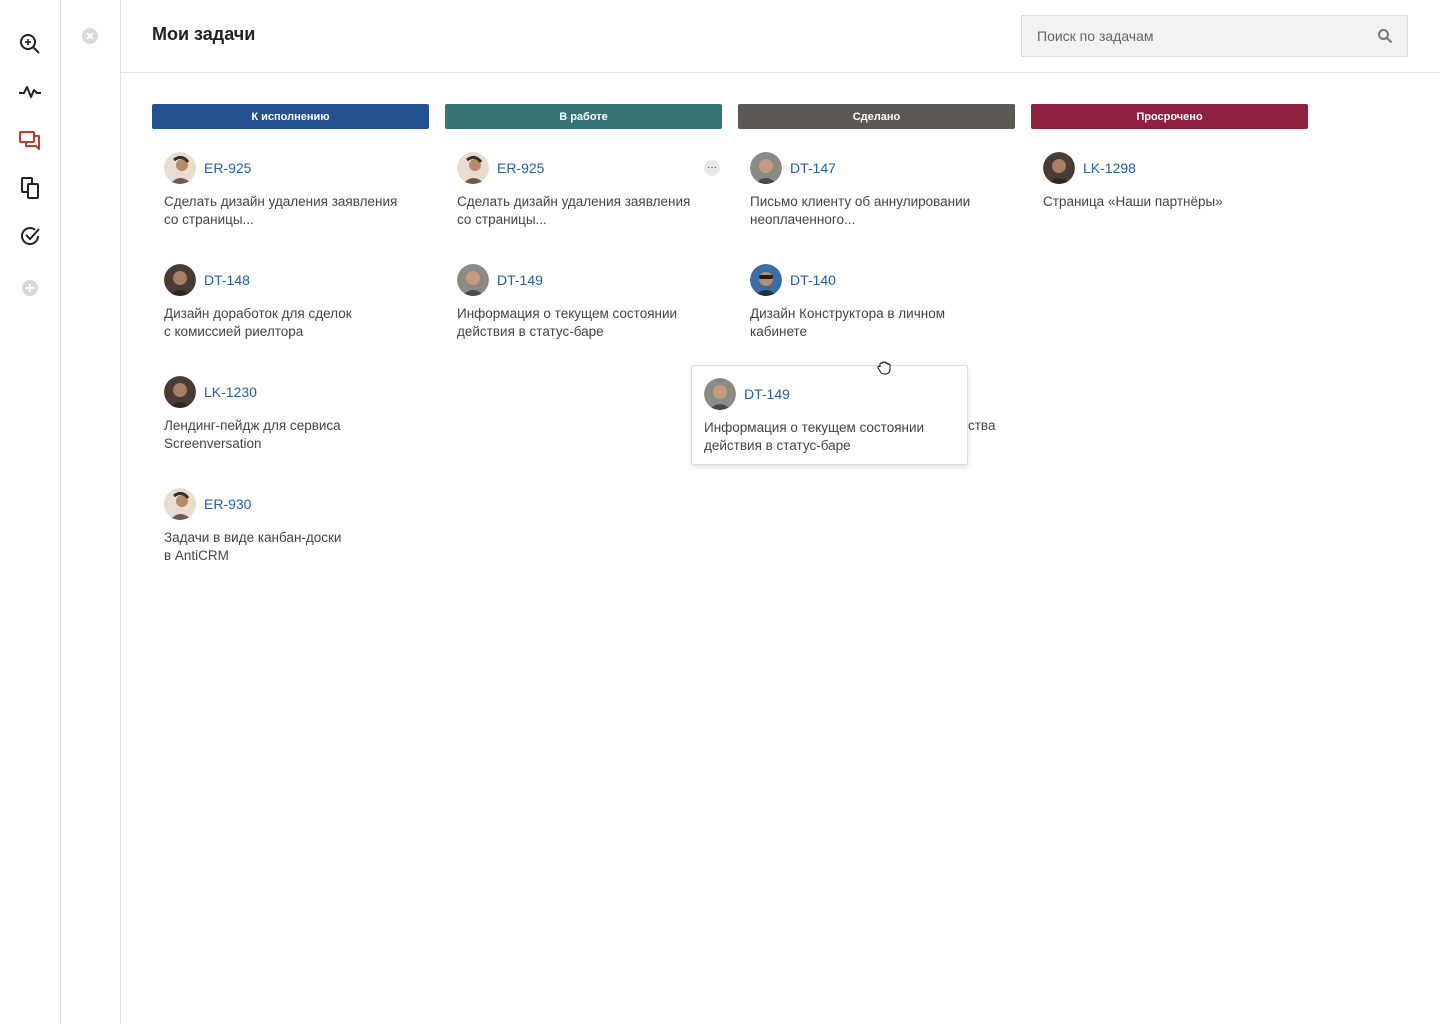 Image resolution: width=1440 pixels, height=1024 pixels. I want to click on task-title: Страница «Наши партнёры», so click(1133, 201).